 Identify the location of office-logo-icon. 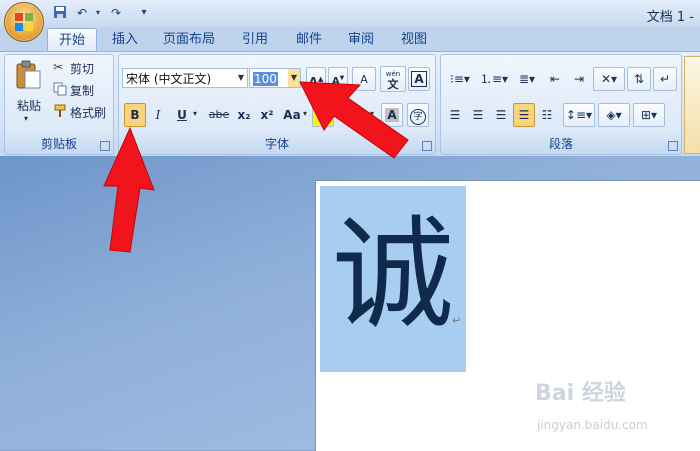
(24, 22).